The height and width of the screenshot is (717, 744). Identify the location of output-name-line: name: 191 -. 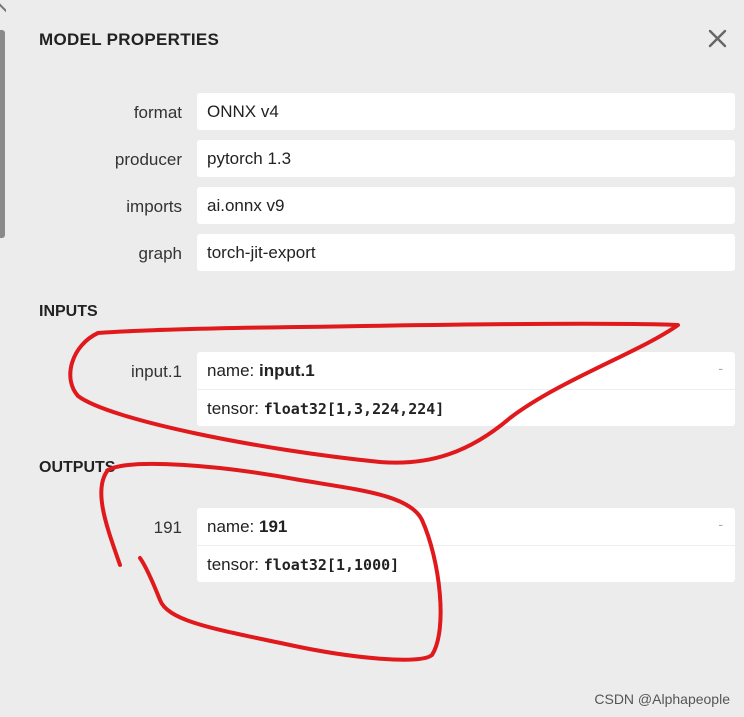
(466, 526).